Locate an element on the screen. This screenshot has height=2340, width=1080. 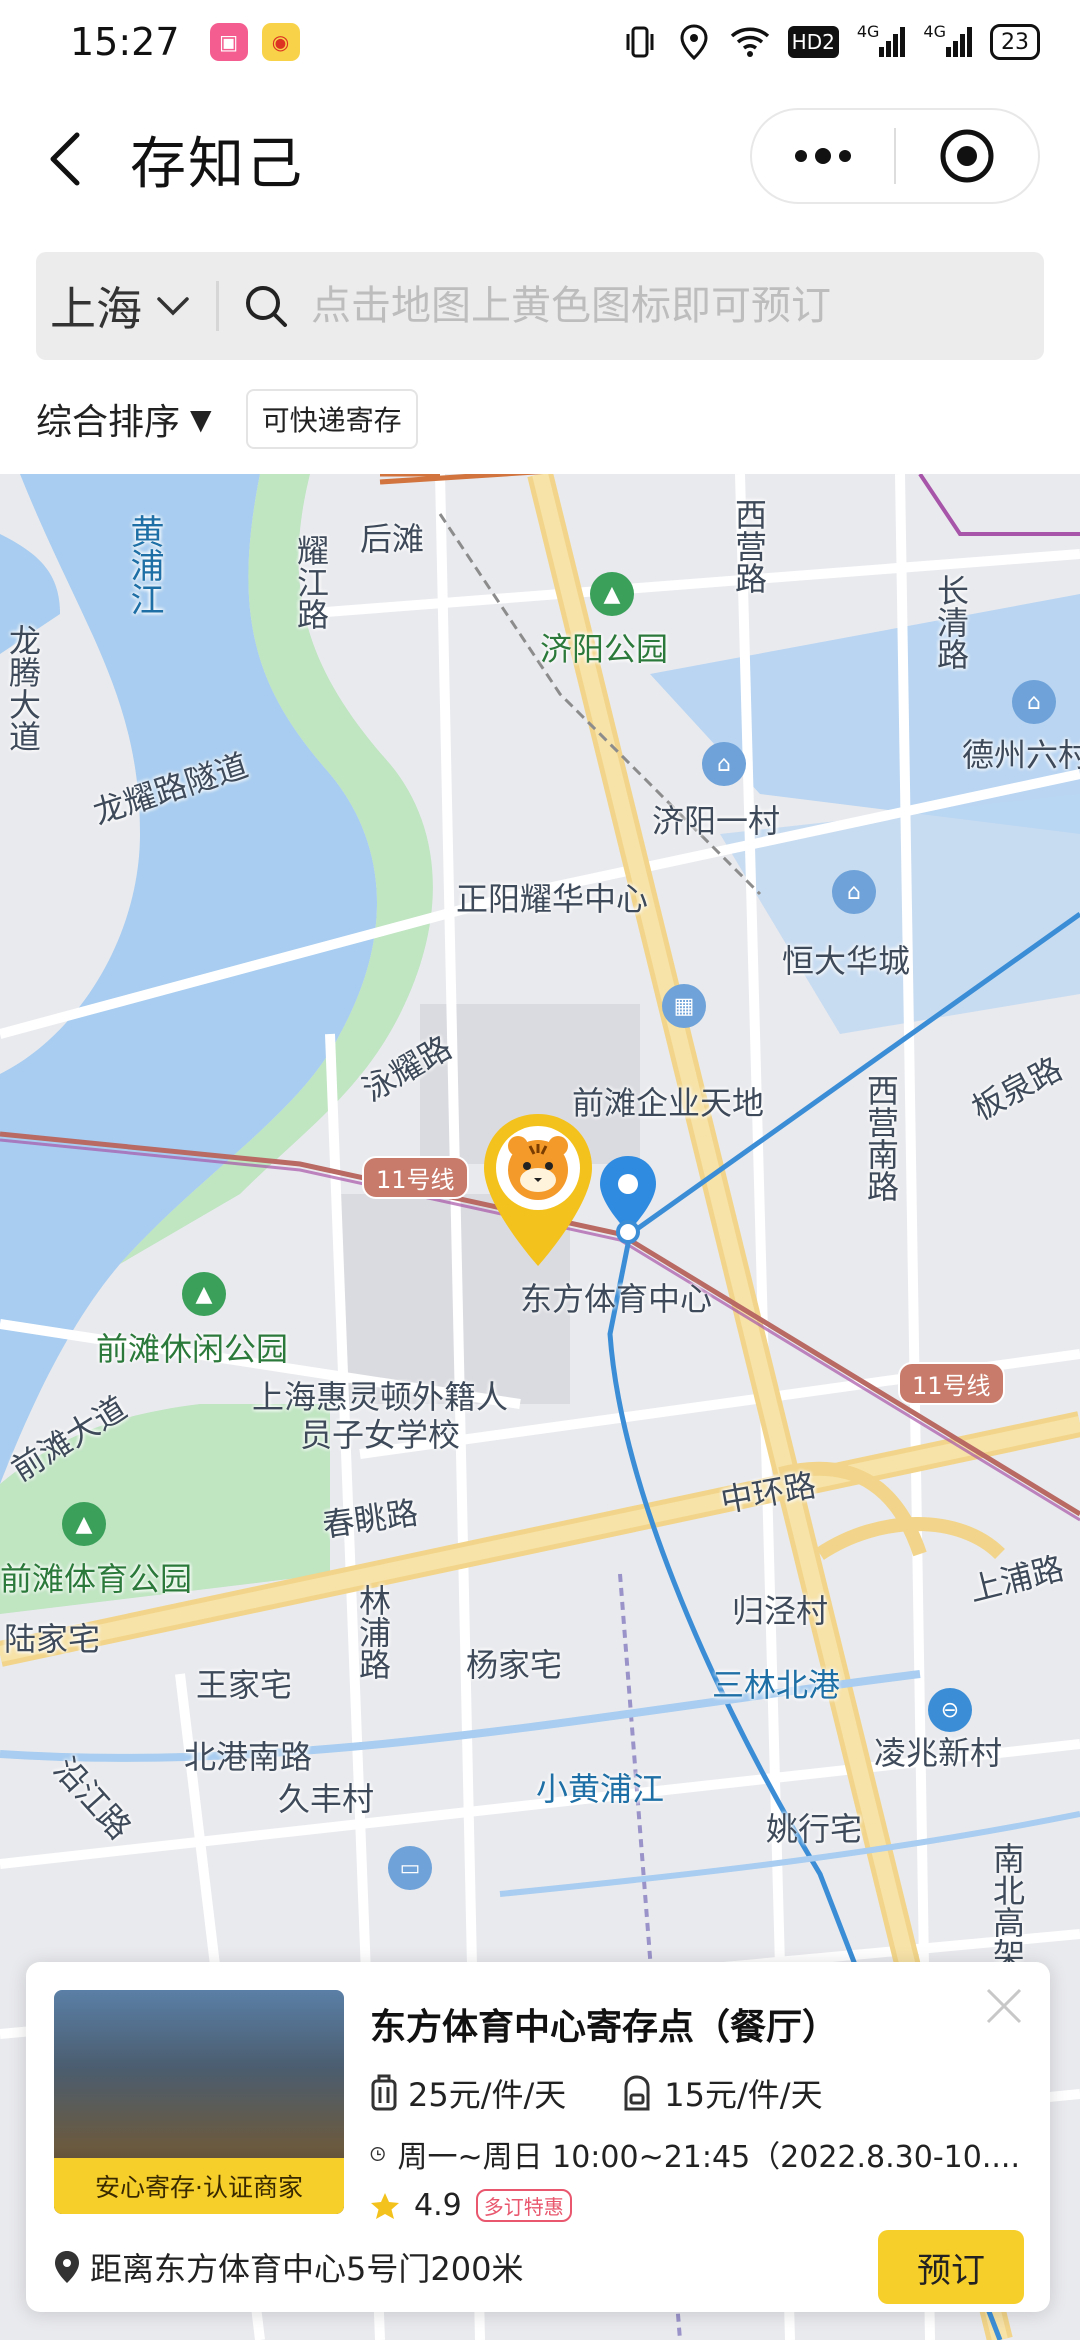
price-small-luggage: 15元/件/天 is located at coordinates (721, 2093).